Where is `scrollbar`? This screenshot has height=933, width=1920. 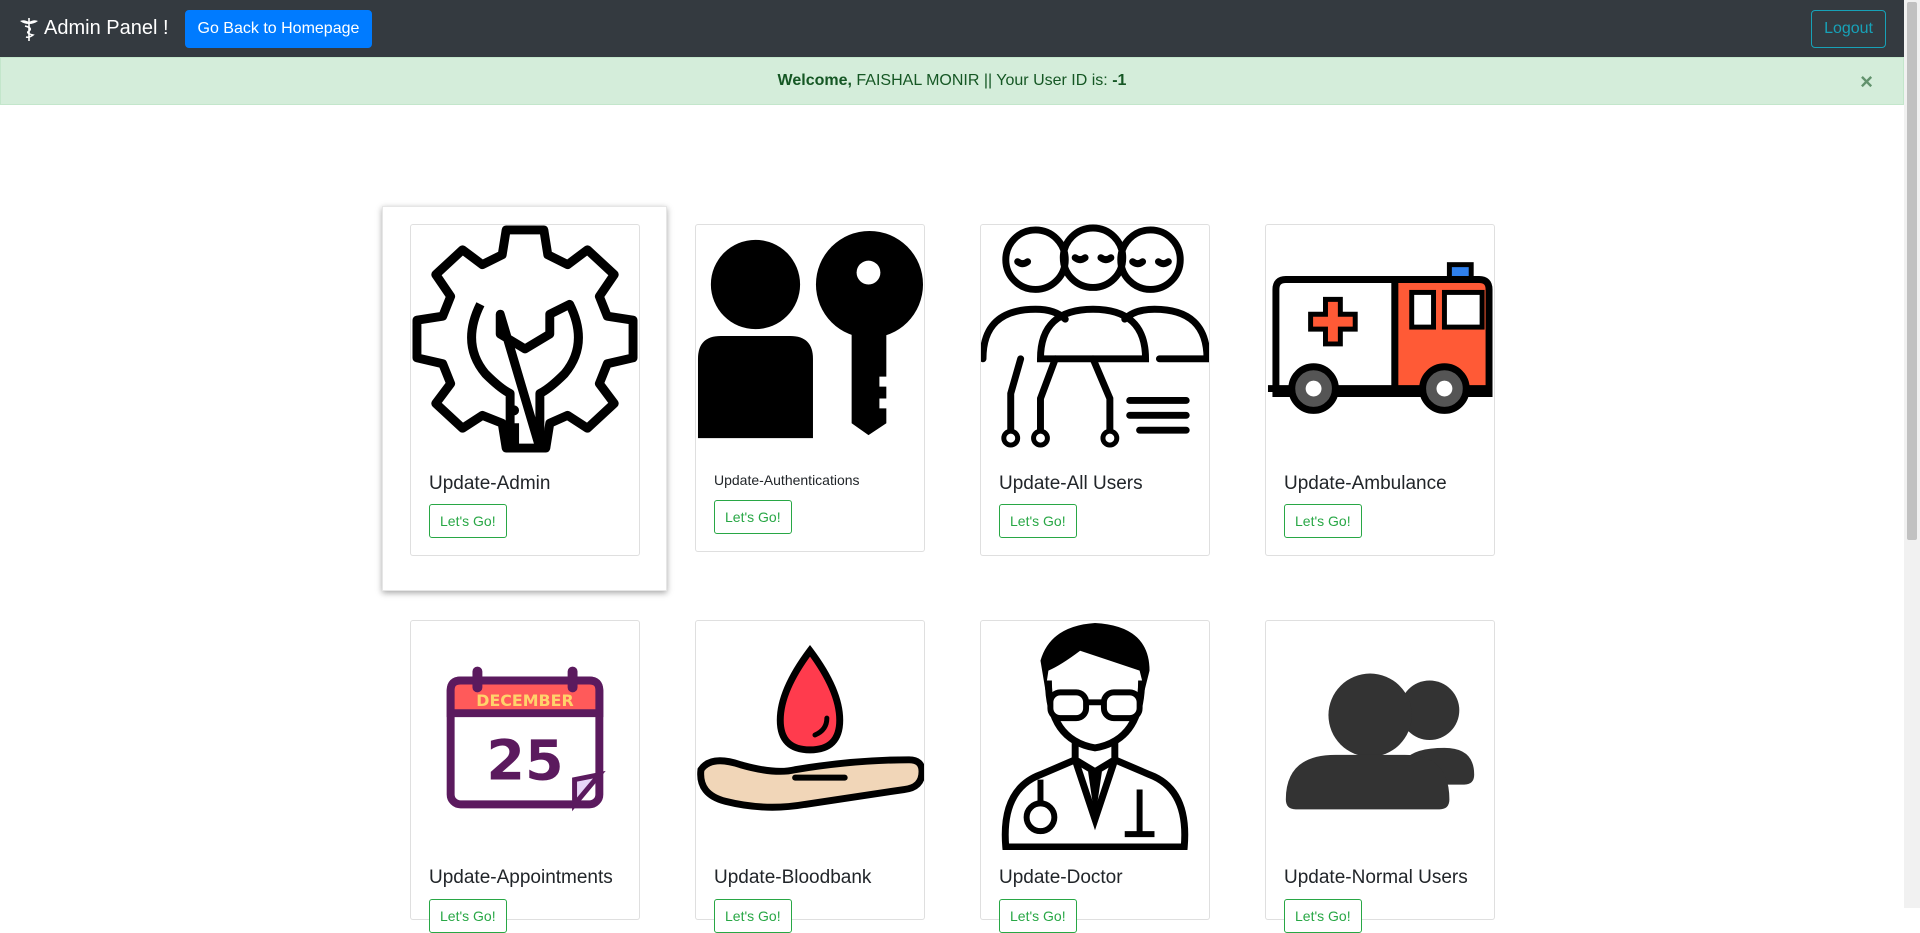 scrollbar is located at coordinates (1912, 454).